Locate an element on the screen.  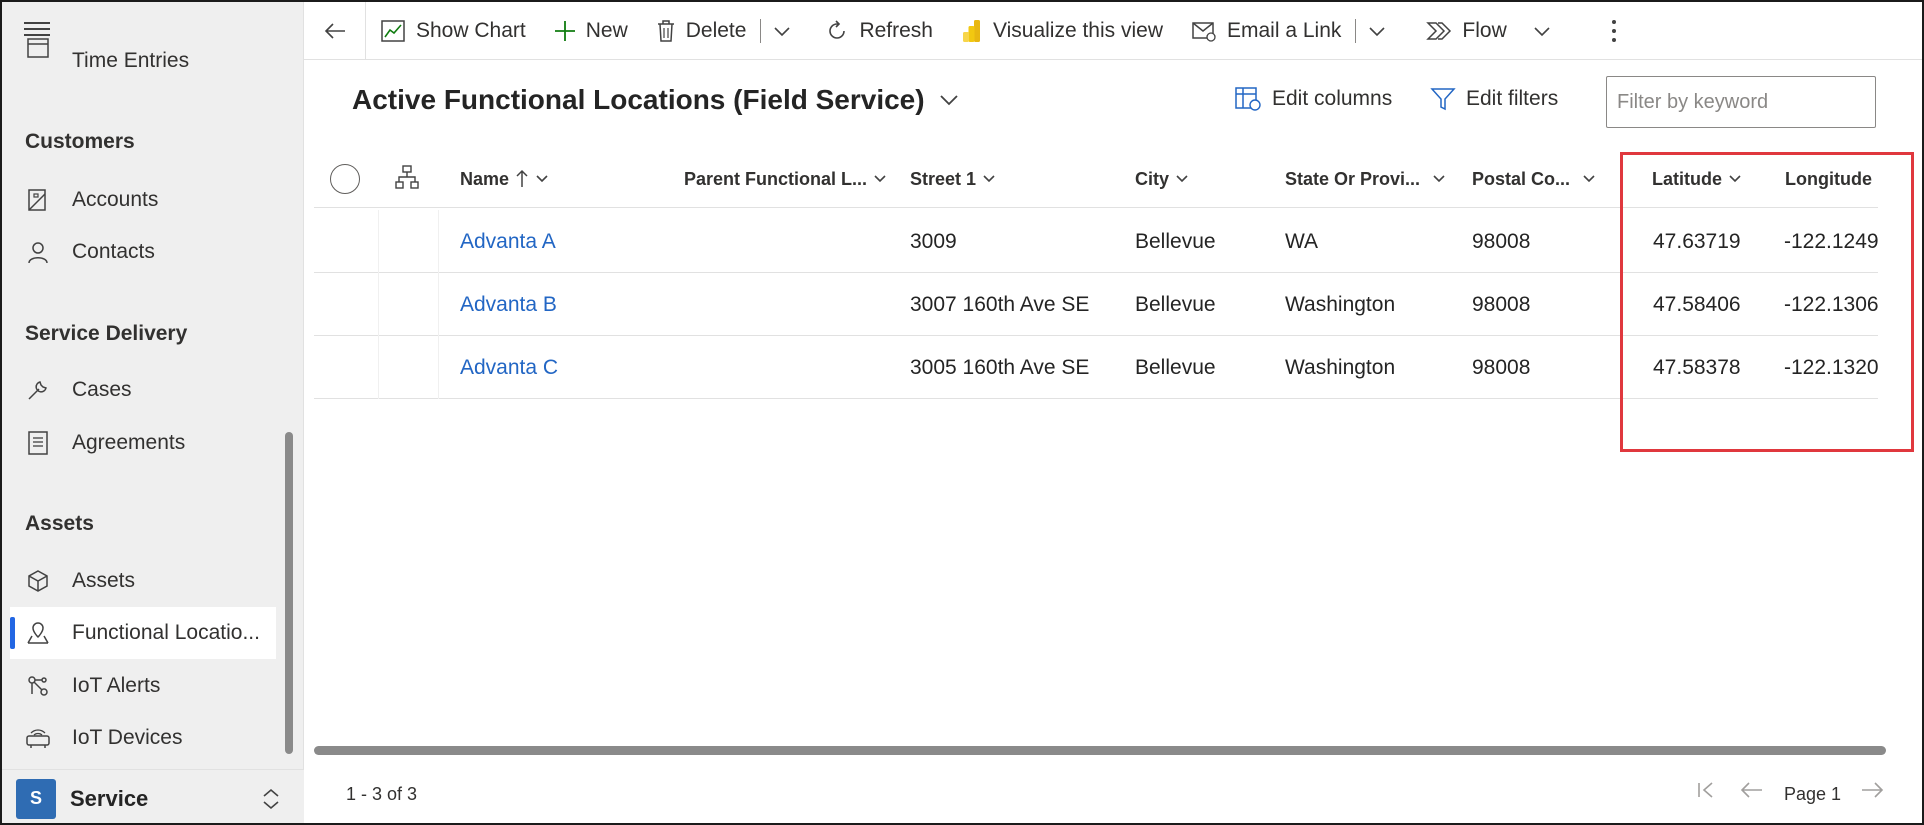
area-name: Service is located at coordinates (109, 798).